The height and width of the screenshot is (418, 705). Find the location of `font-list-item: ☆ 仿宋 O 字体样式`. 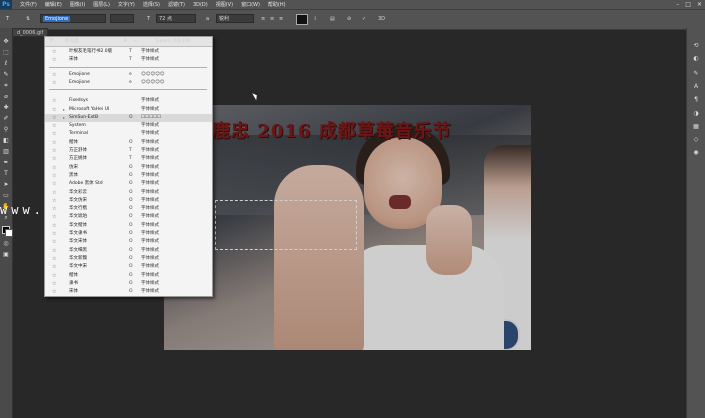

font-list-item: ☆ 仿宋 O 字体样式 is located at coordinates (128, 168).